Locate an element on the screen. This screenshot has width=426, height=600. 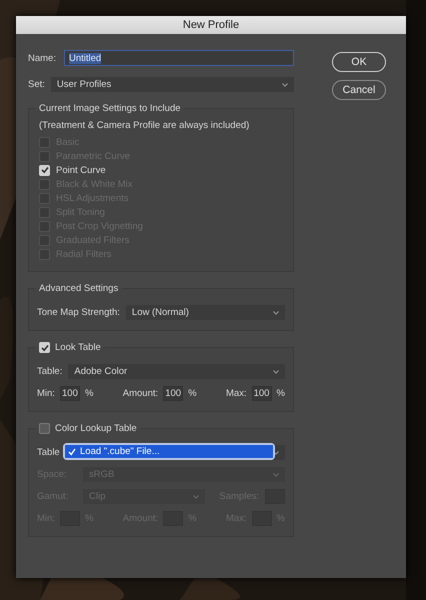
cancel-button: Cancel is located at coordinates (359, 90).